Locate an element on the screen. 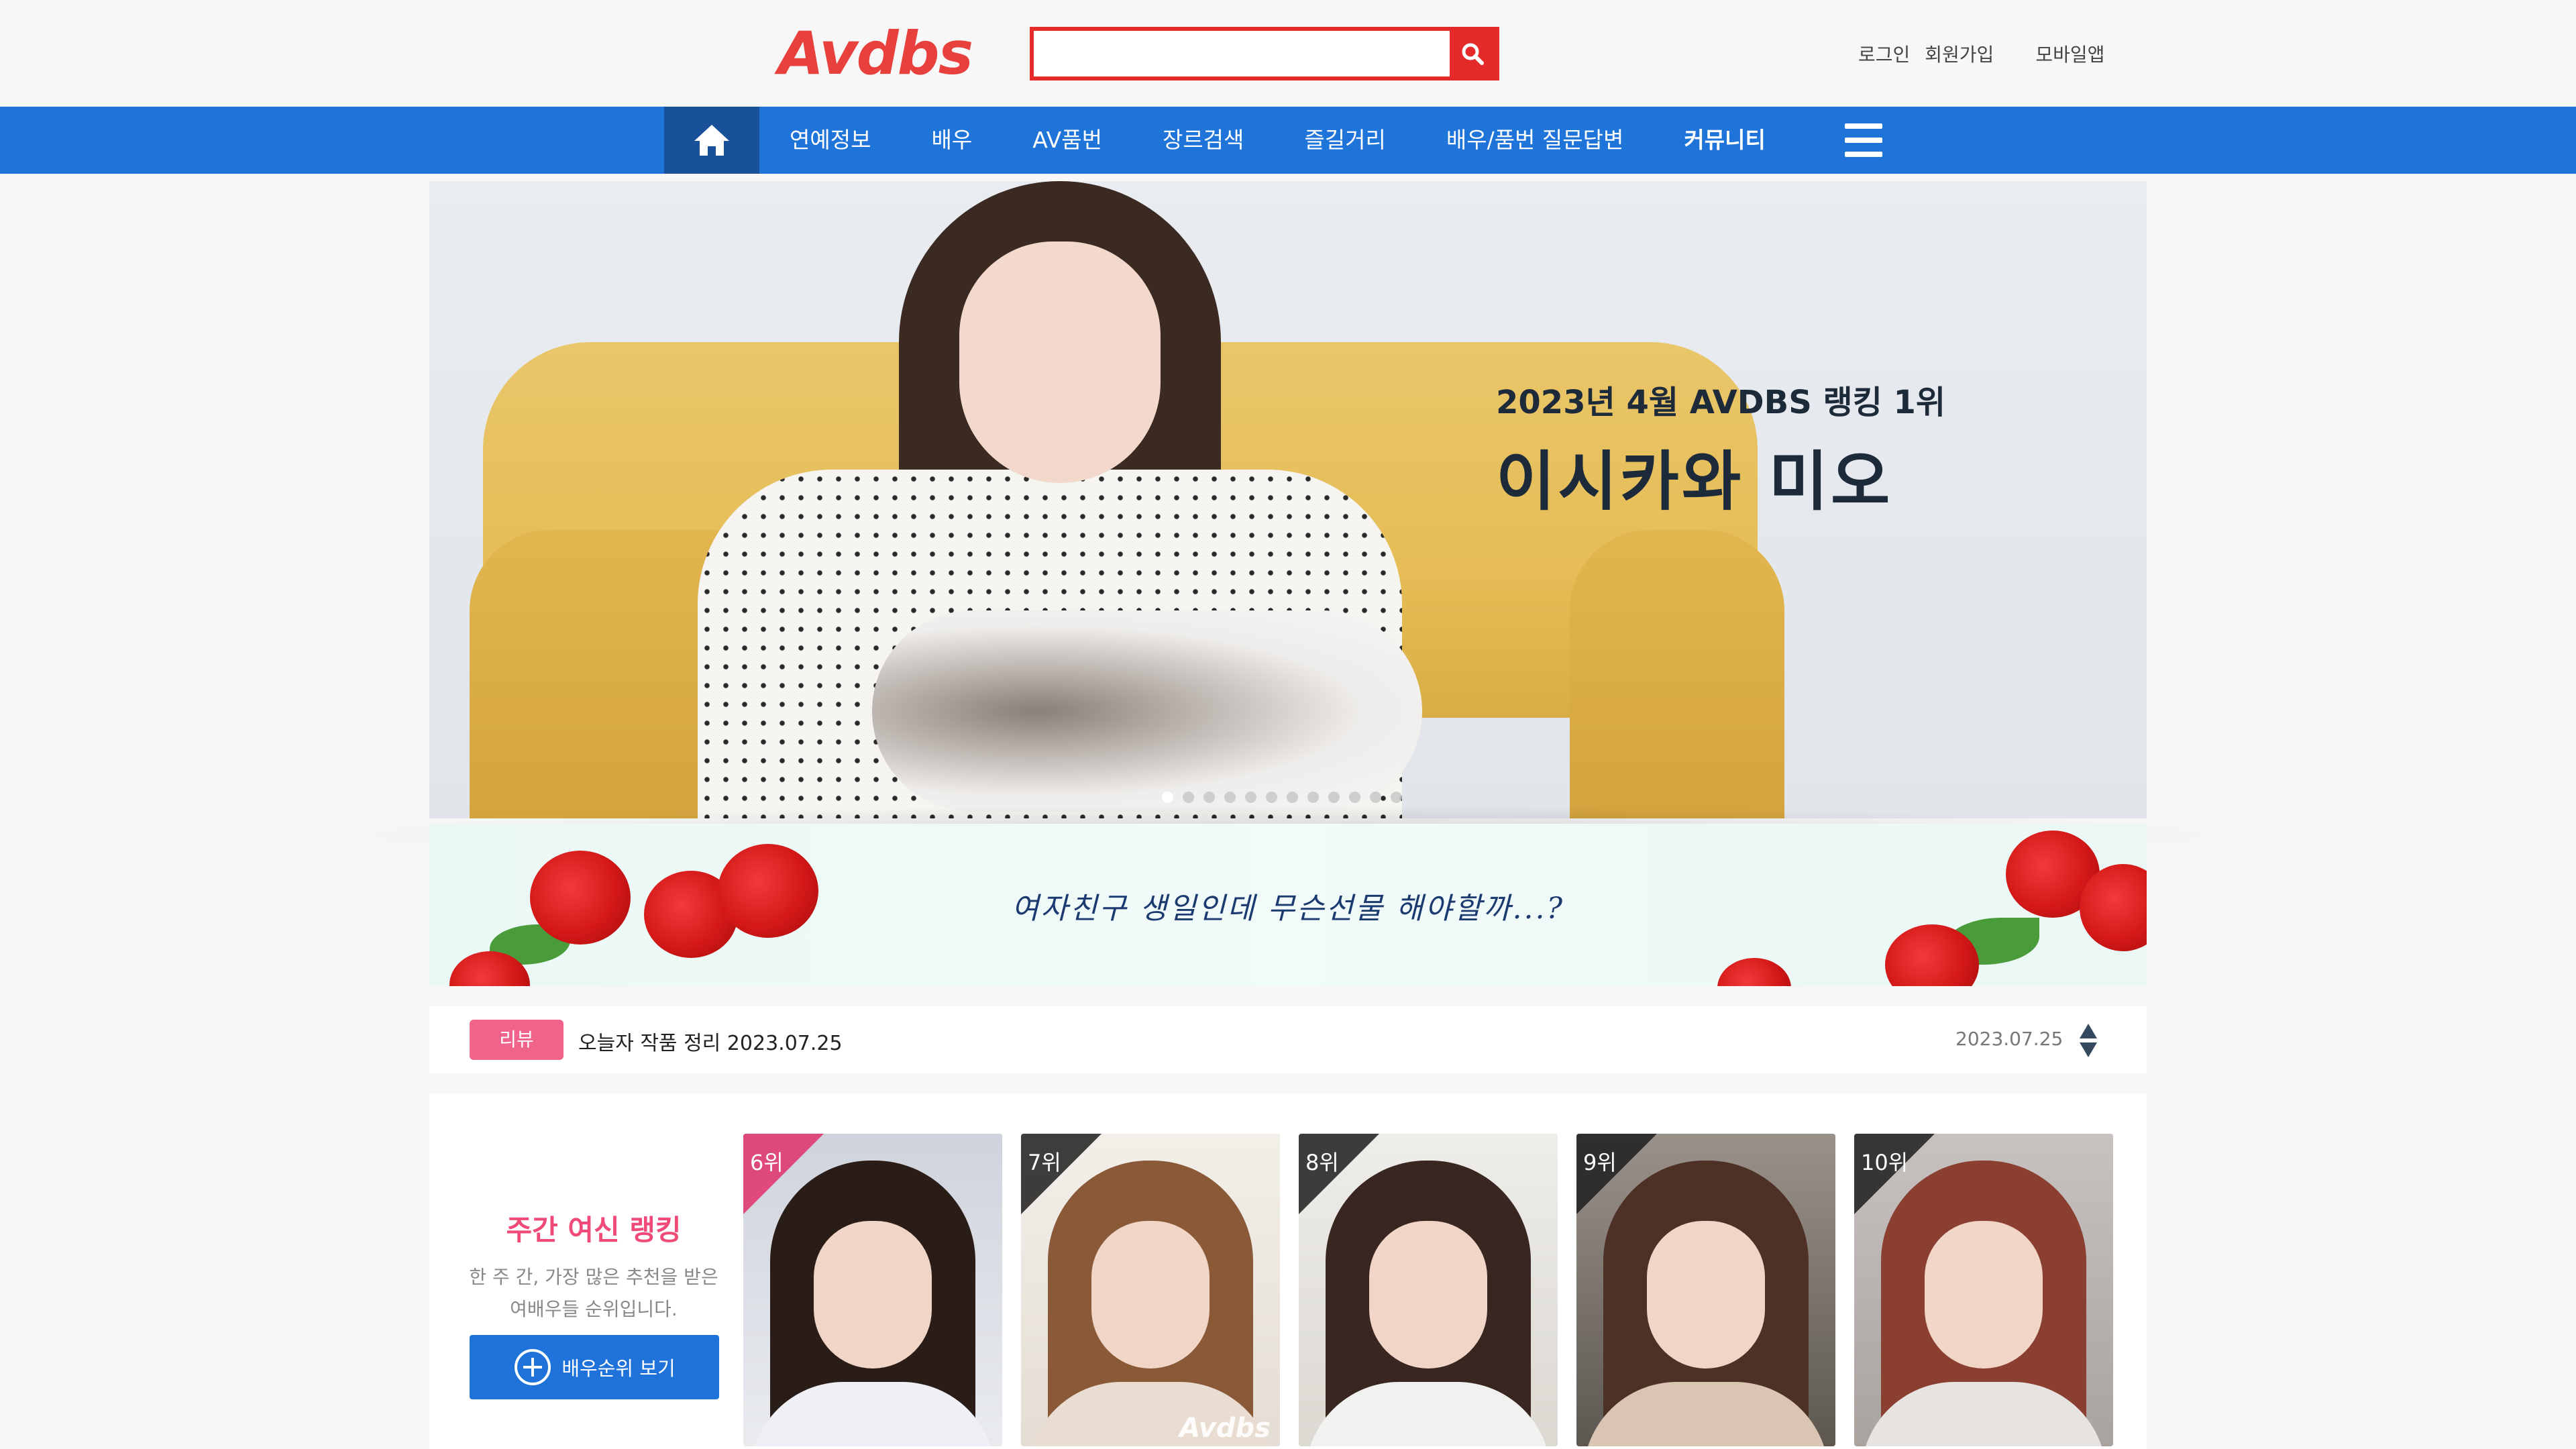 Image resolution: width=2576 pixels, height=1449 pixels. nav-items: 연예정보 배우 AV품번 장르검색 즐길거리 배우/품번 질문답변 커뮤니티 is located at coordinates (1277, 140).